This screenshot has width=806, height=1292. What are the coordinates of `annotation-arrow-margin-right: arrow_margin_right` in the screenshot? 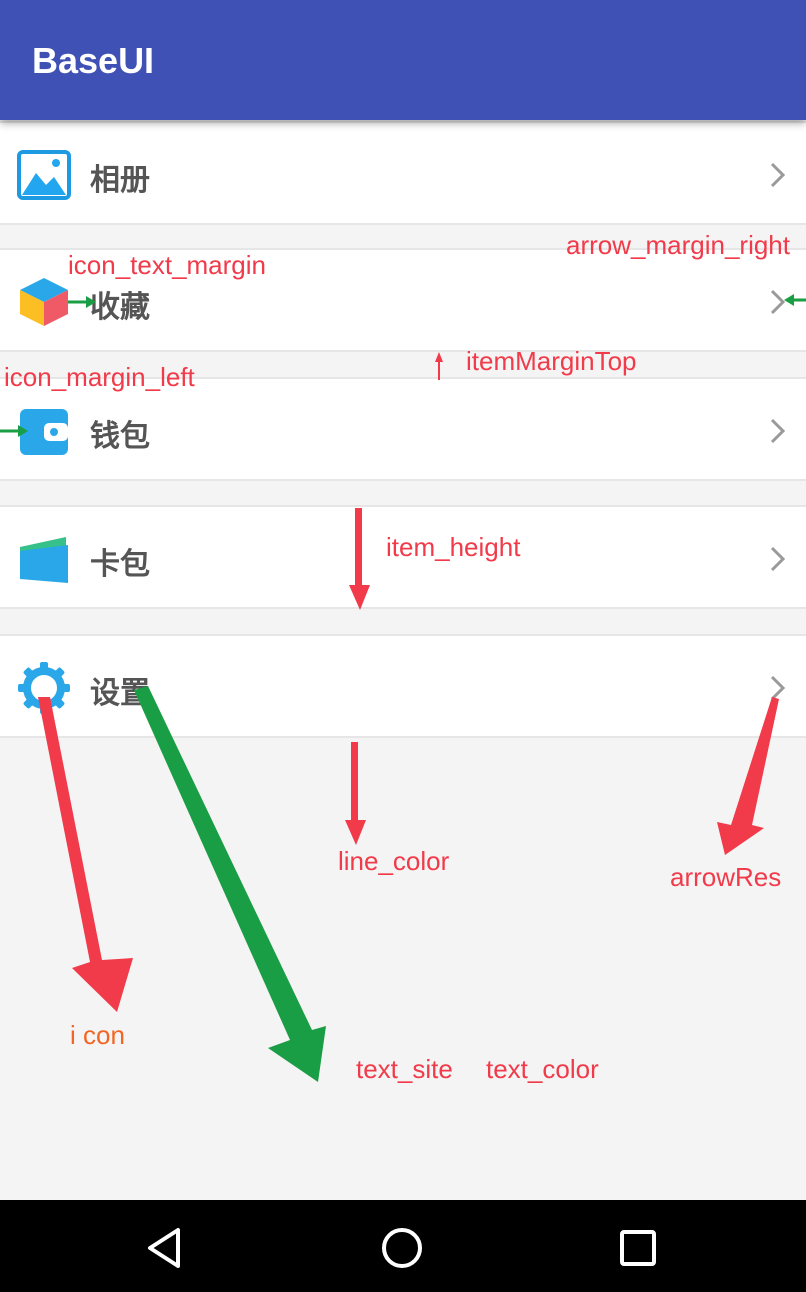 It's located at (678, 245).